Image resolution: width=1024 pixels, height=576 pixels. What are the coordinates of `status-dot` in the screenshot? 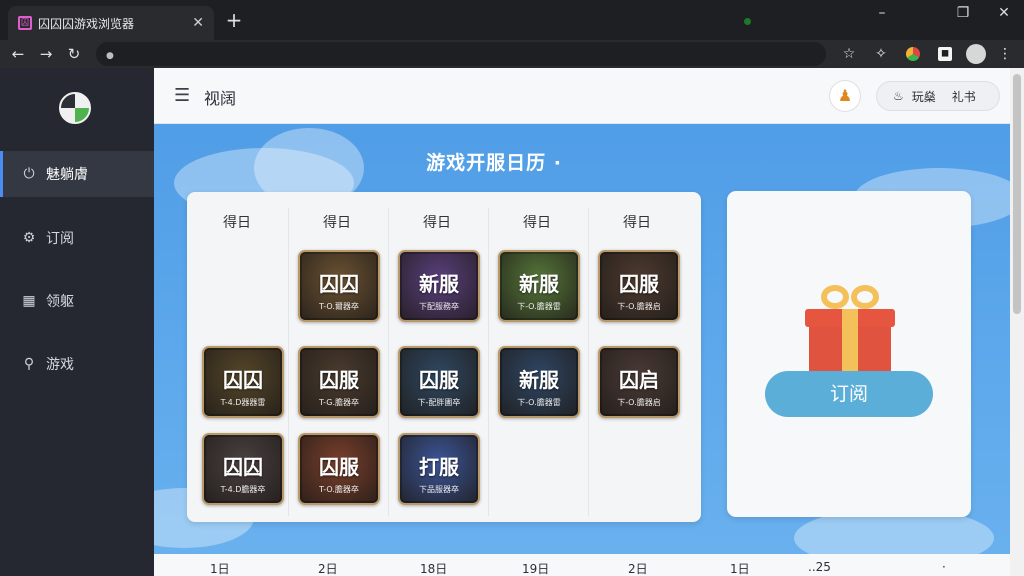 It's located at (747, 21).